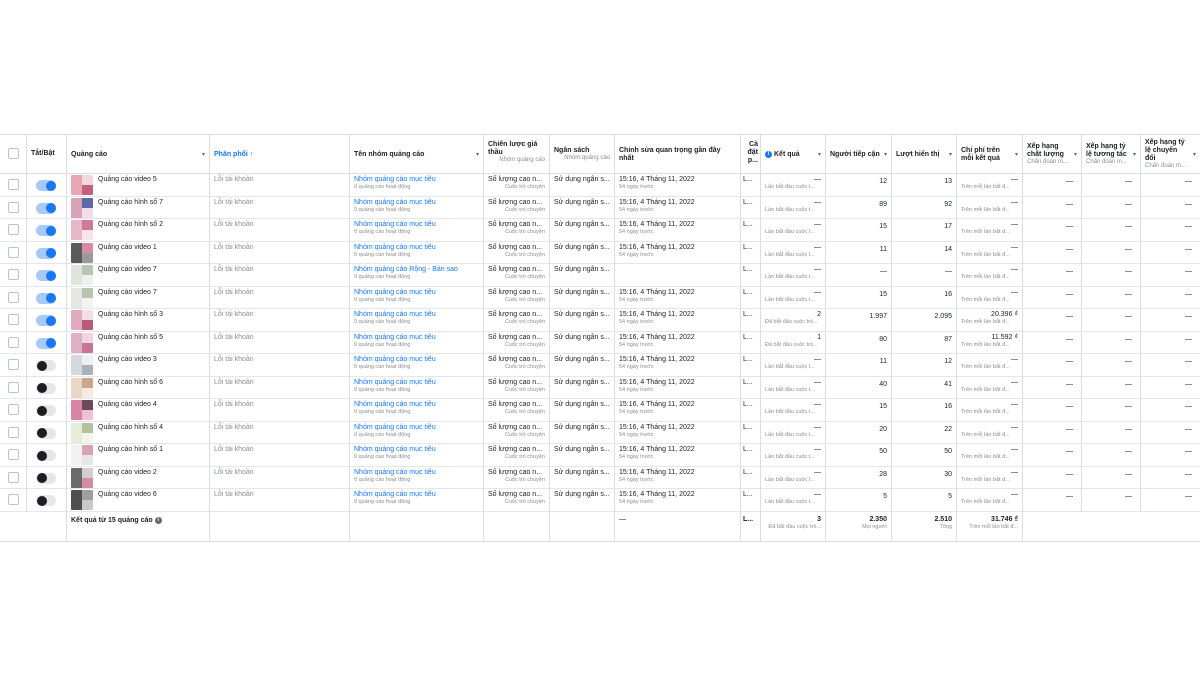 This screenshot has height=675, width=1200. Describe the element at coordinates (158, 520) in the screenshot. I see `info-icon: i` at that location.